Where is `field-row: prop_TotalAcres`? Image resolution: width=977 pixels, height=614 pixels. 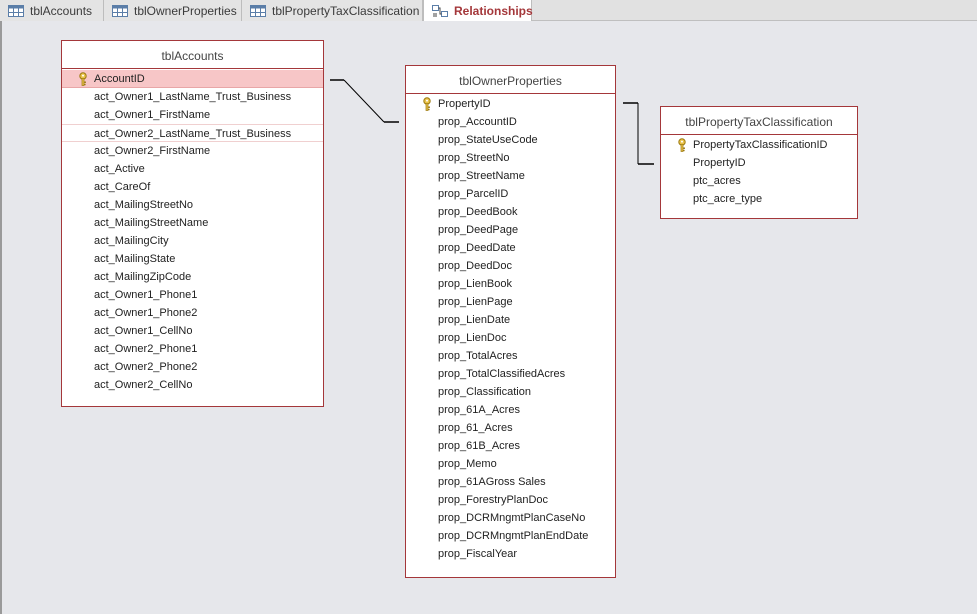
field-row: prop_TotalAcres is located at coordinates (510, 356).